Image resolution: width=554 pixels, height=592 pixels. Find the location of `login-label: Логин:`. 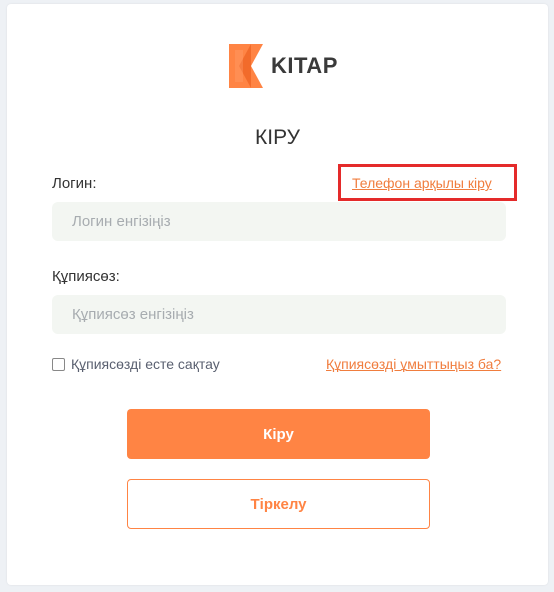

login-label: Логин: is located at coordinates (74, 183).